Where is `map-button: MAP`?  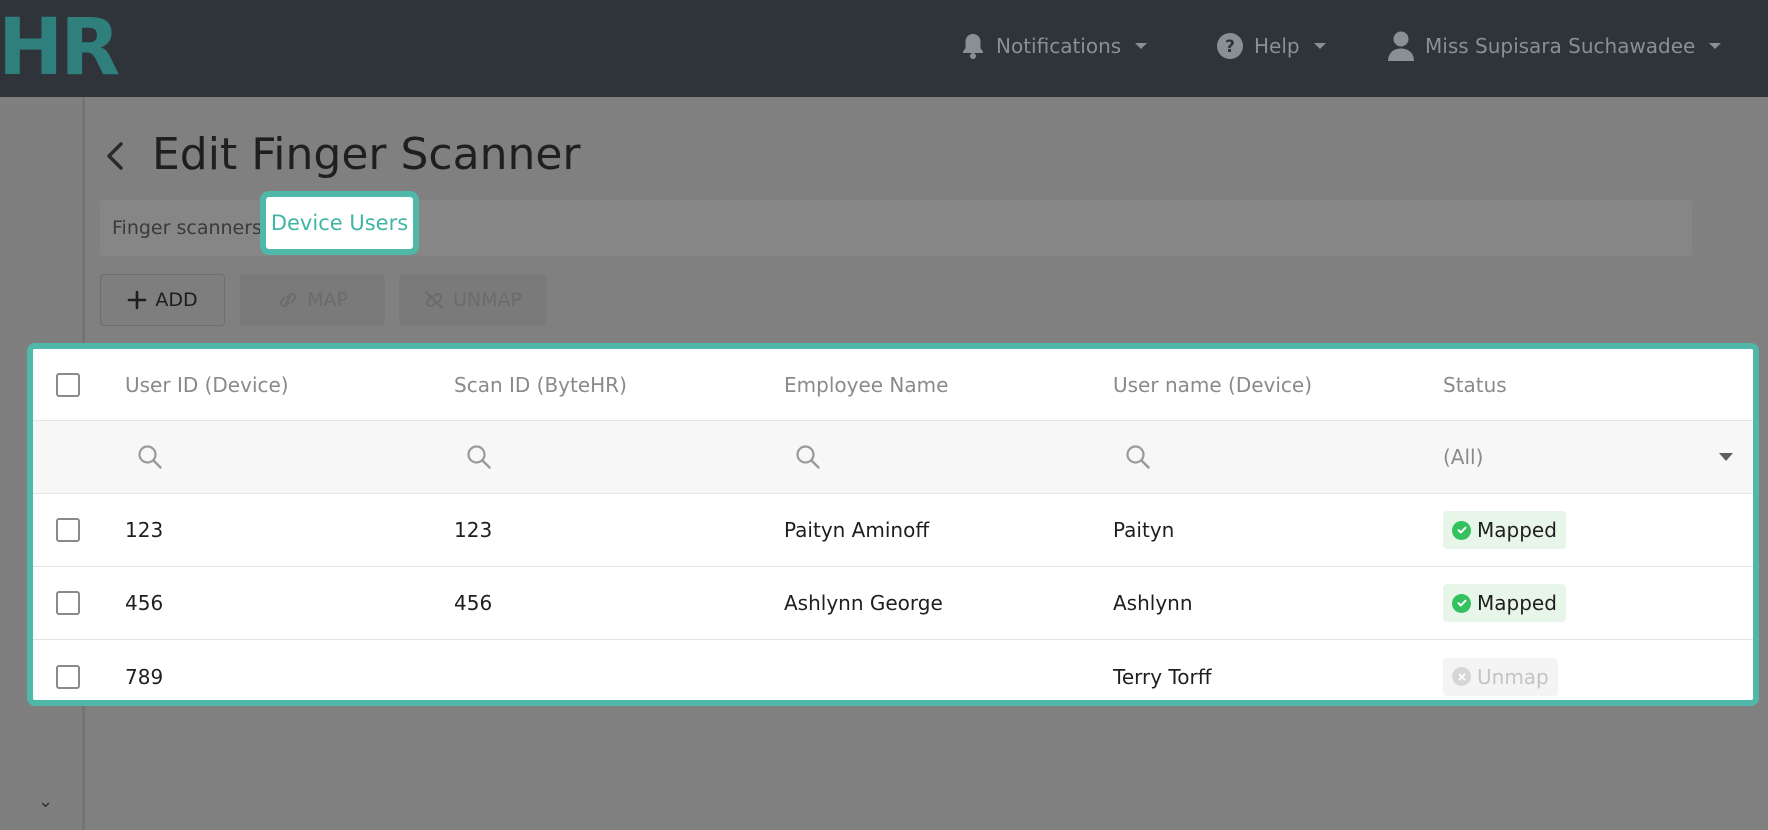
map-button: MAP is located at coordinates (312, 300).